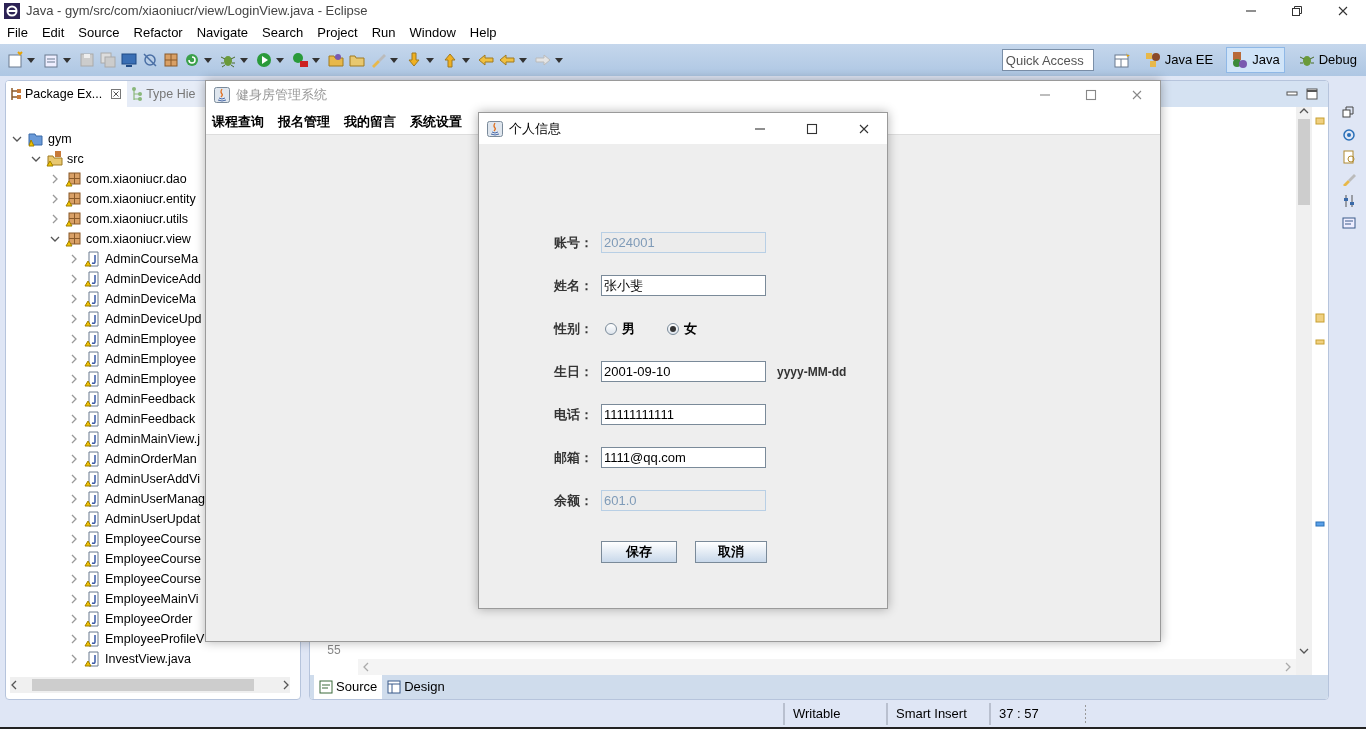 This screenshot has width=1366, height=729. I want to click on menu-item: Source, so click(99, 33).